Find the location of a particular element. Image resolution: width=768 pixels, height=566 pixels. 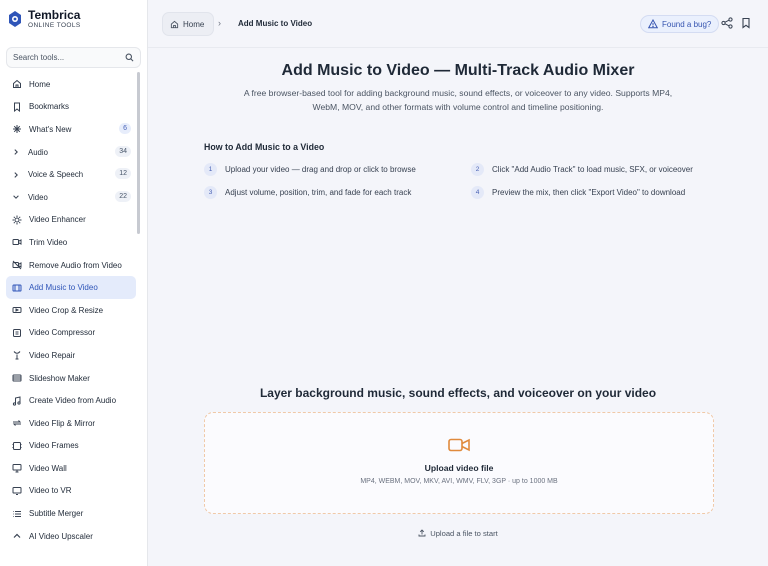

sidebar-item-home: Home is located at coordinates (71, 84).